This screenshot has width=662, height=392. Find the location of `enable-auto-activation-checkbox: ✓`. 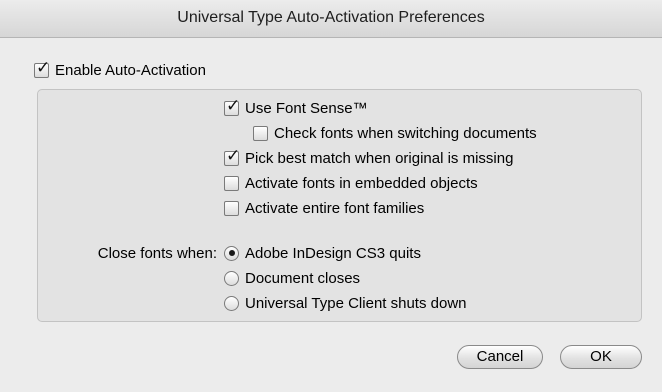

enable-auto-activation-checkbox: ✓ is located at coordinates (42, 68).